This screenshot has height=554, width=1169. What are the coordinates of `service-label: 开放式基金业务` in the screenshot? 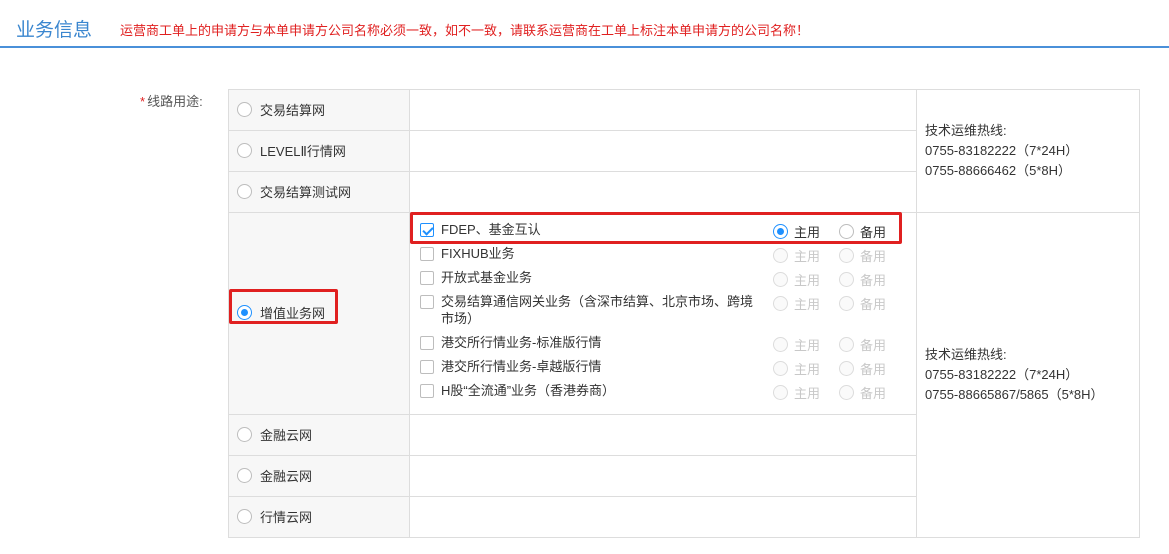 It's located at (487, 277).